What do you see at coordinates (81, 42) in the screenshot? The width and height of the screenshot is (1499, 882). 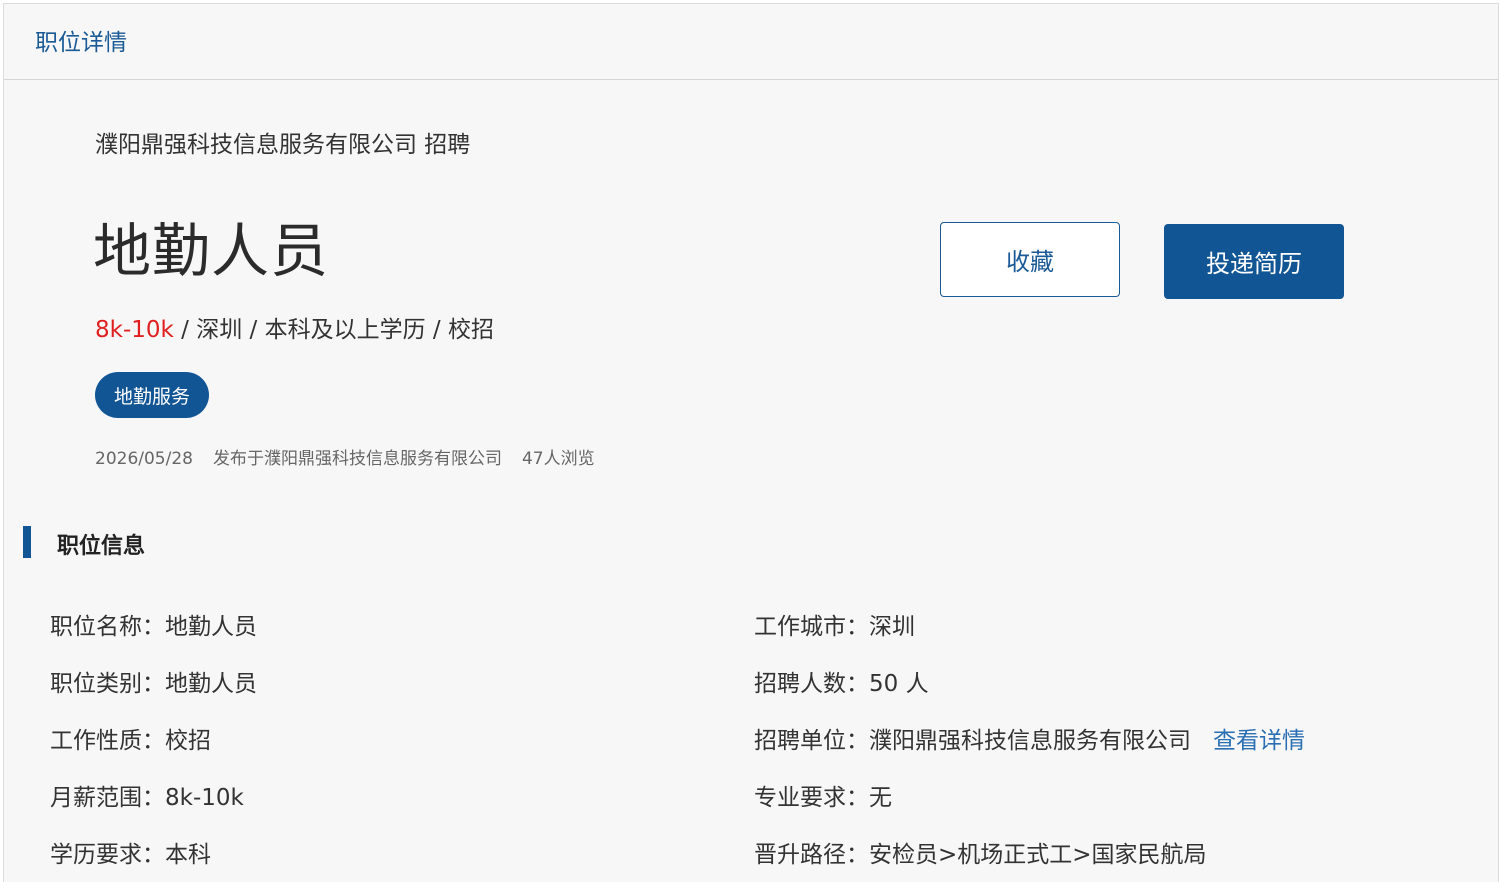 I see `page-title: 职位详情` at bounding box center [81, 42].